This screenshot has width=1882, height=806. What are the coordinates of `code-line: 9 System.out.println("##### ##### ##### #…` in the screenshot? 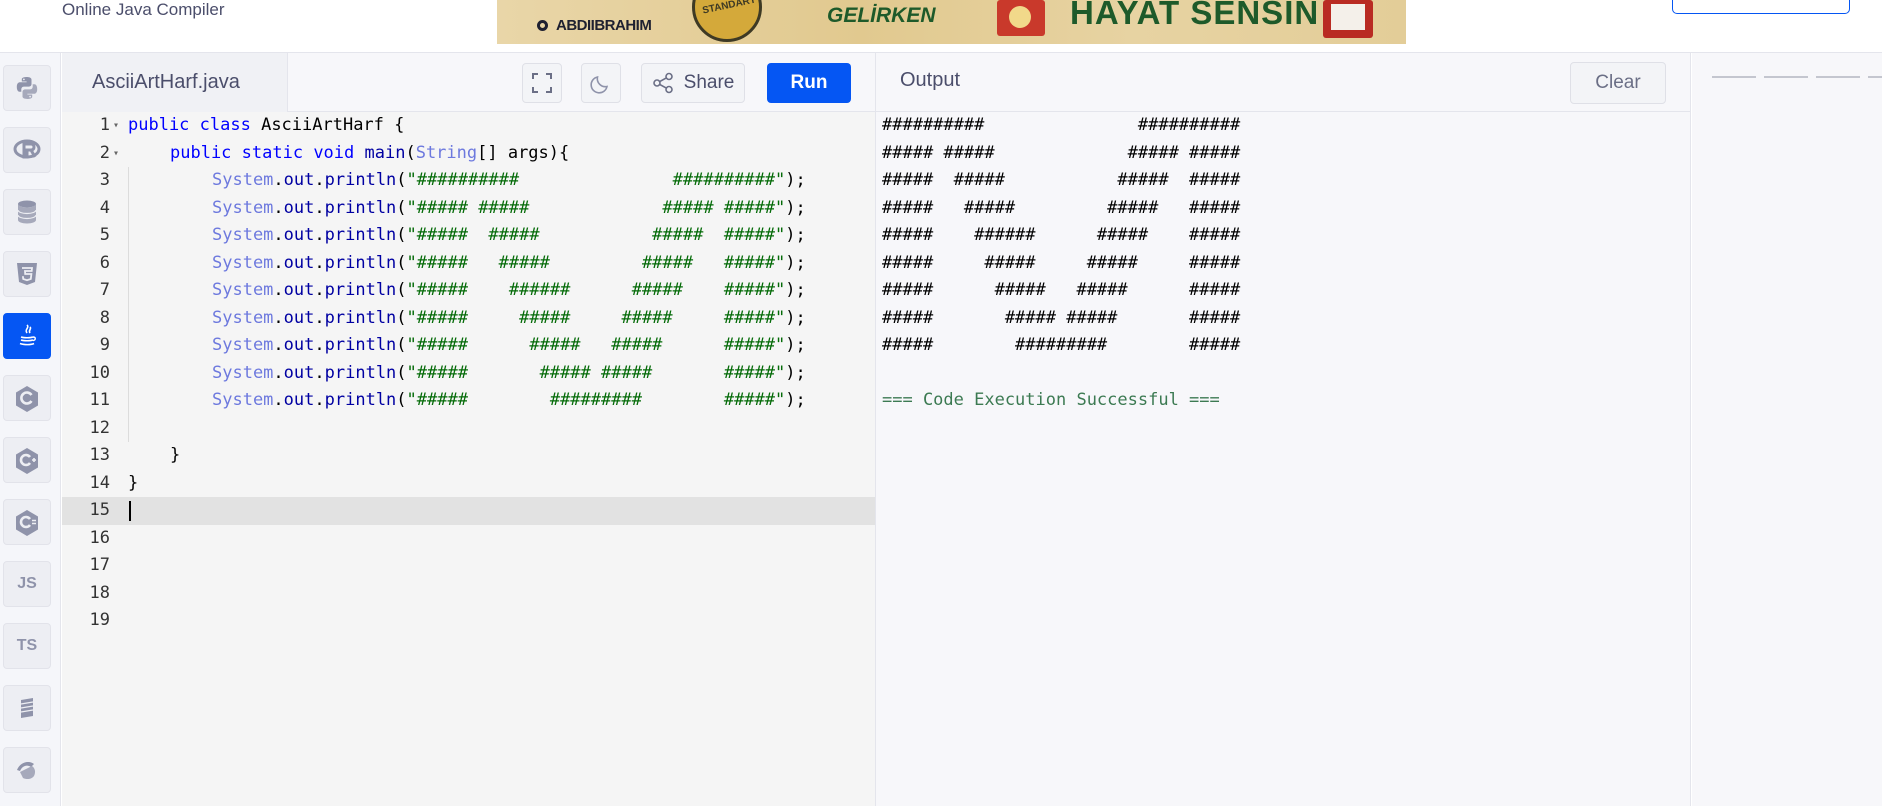 It's located at (468, 346).